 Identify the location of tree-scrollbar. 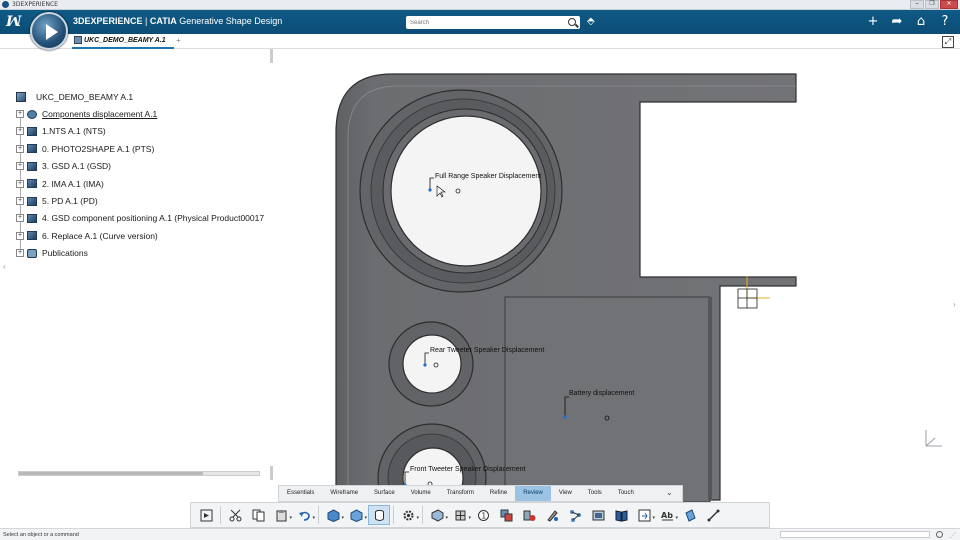
(139, 473).